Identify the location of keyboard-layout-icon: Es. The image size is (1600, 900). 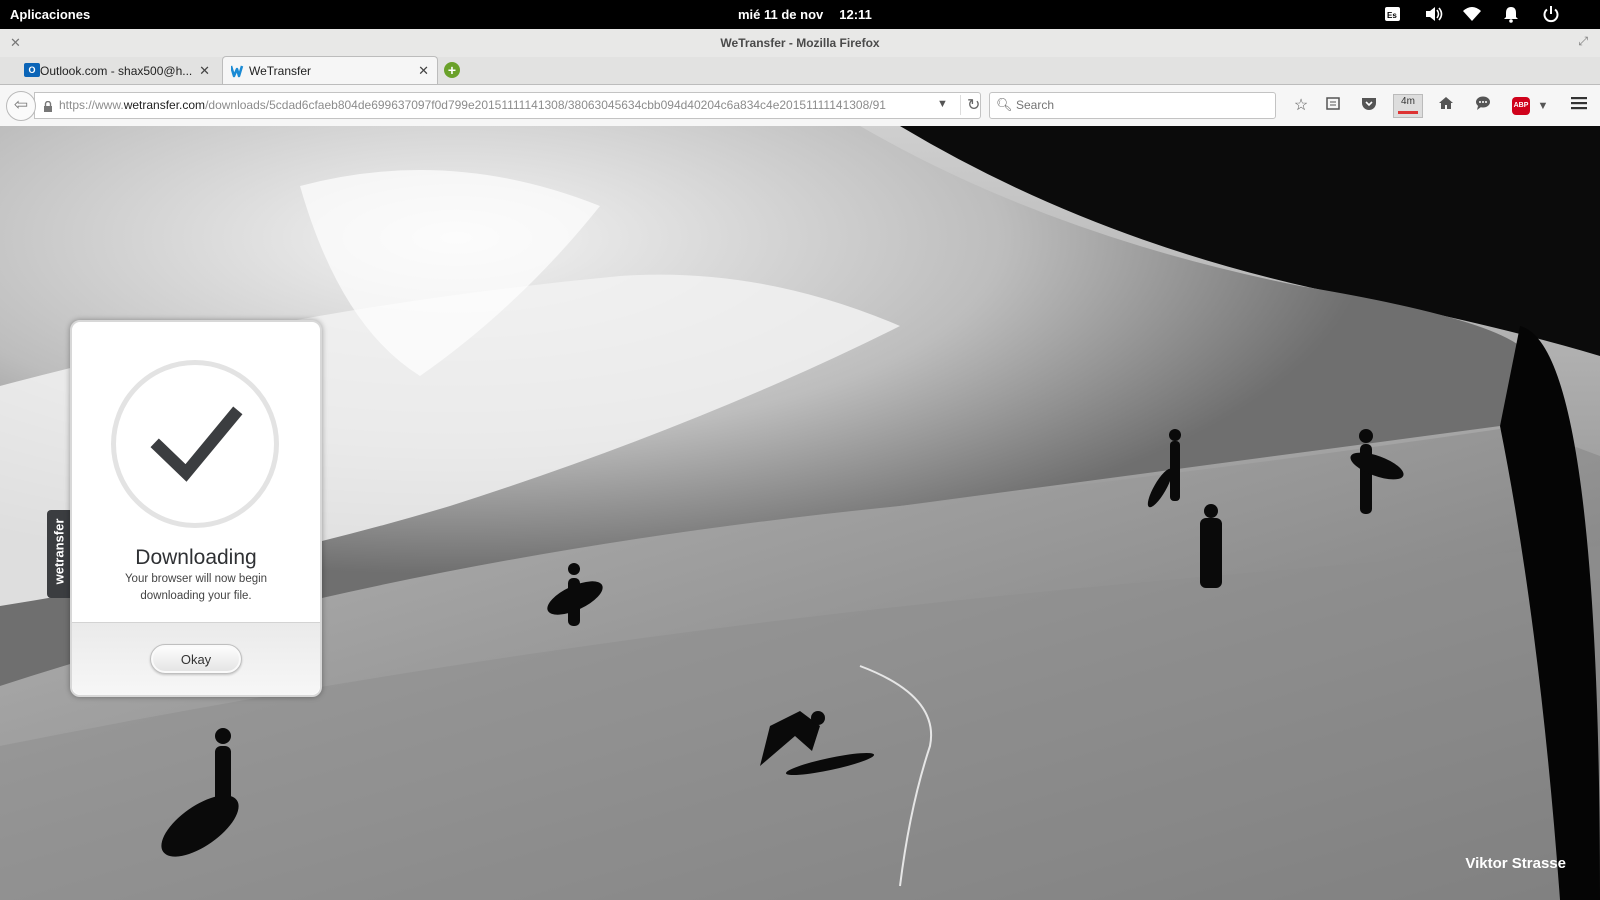
(1394, 15).